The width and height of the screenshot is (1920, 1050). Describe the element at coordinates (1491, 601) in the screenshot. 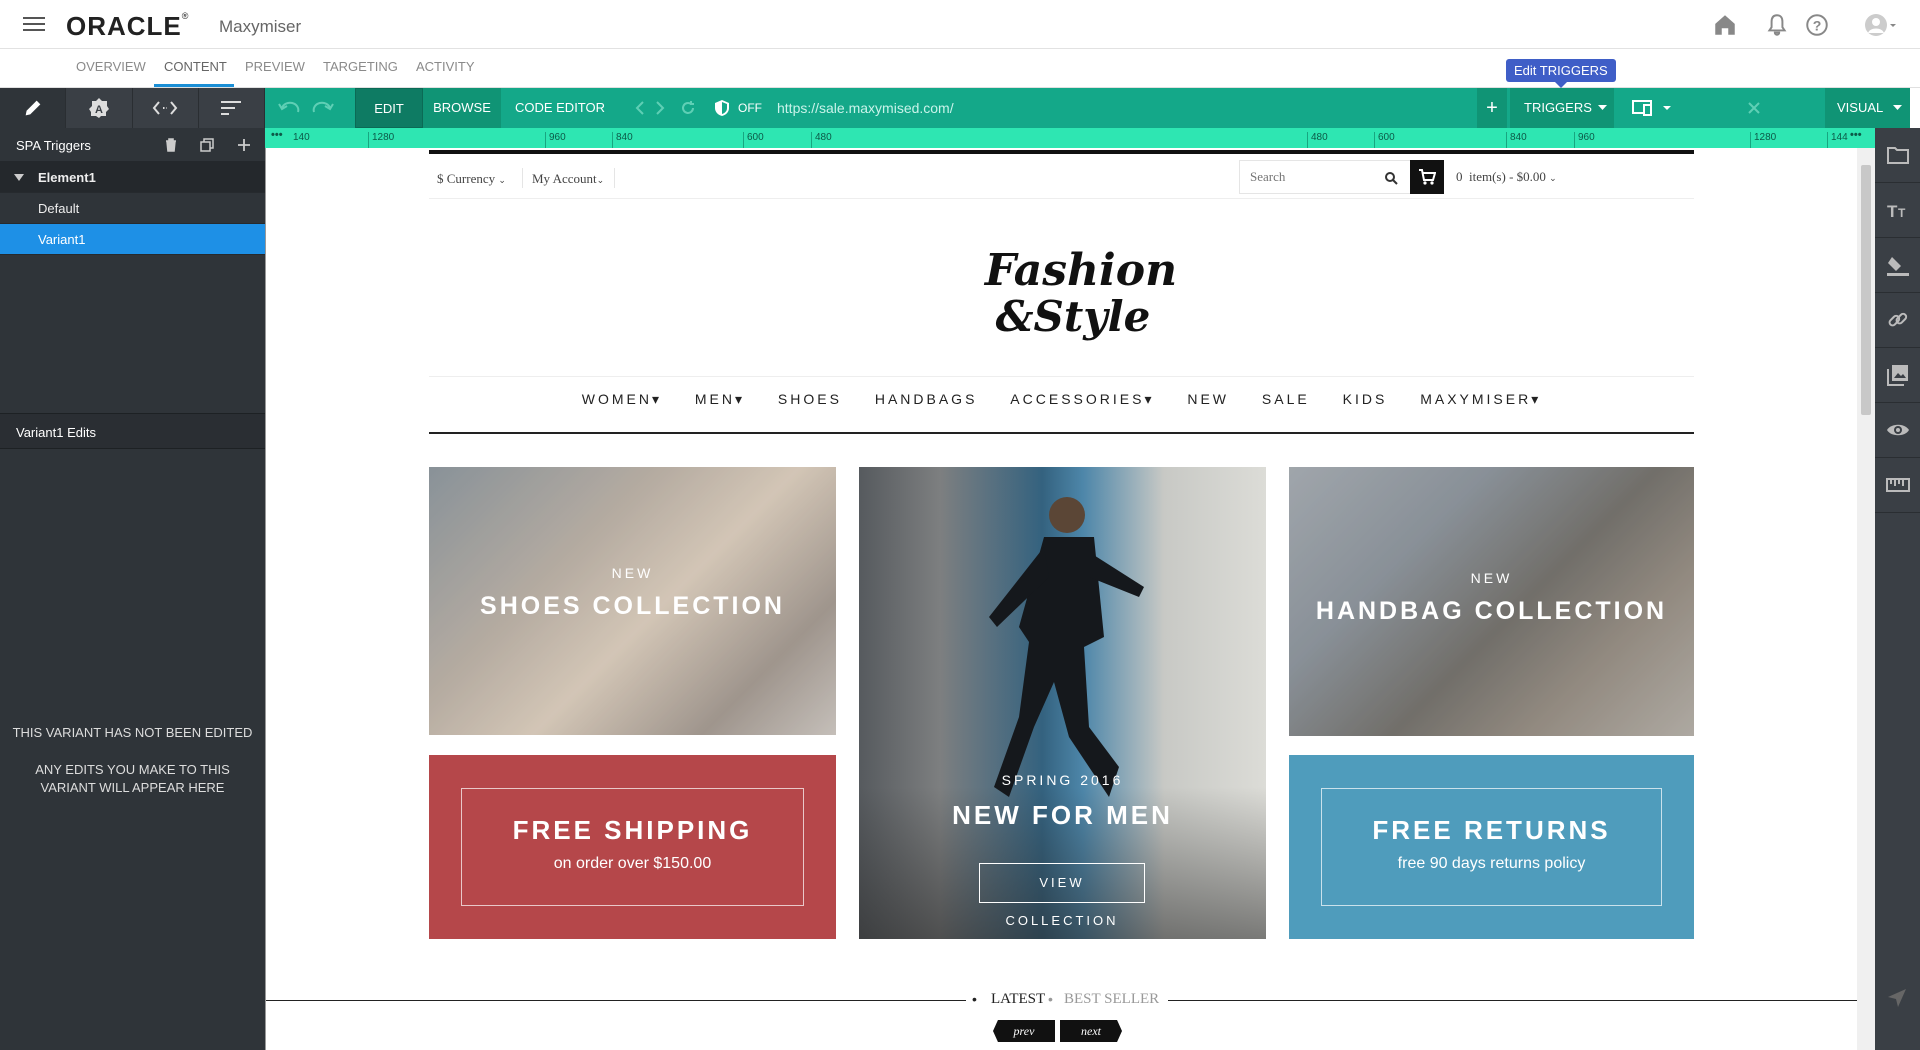

I see `handbag-collection-tile: NEW HANDBAG COLLECTION` at that location.